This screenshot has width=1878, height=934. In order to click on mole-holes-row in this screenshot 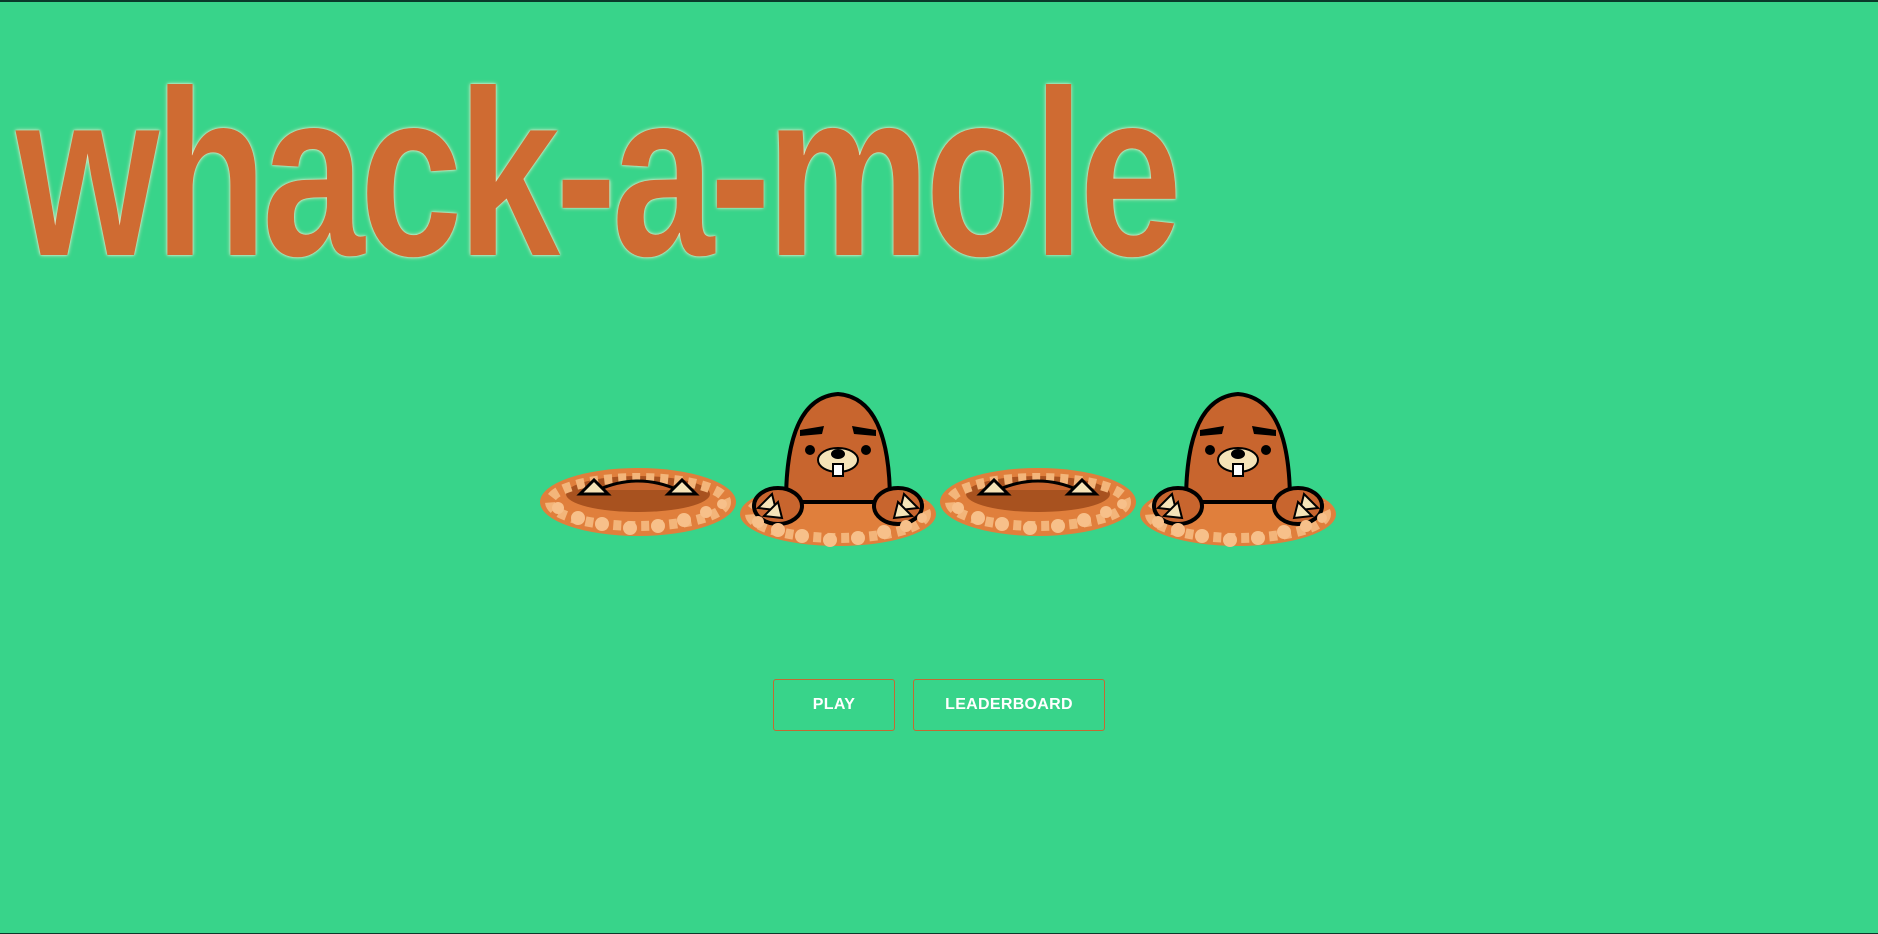, I will do `click(940, 470)`.